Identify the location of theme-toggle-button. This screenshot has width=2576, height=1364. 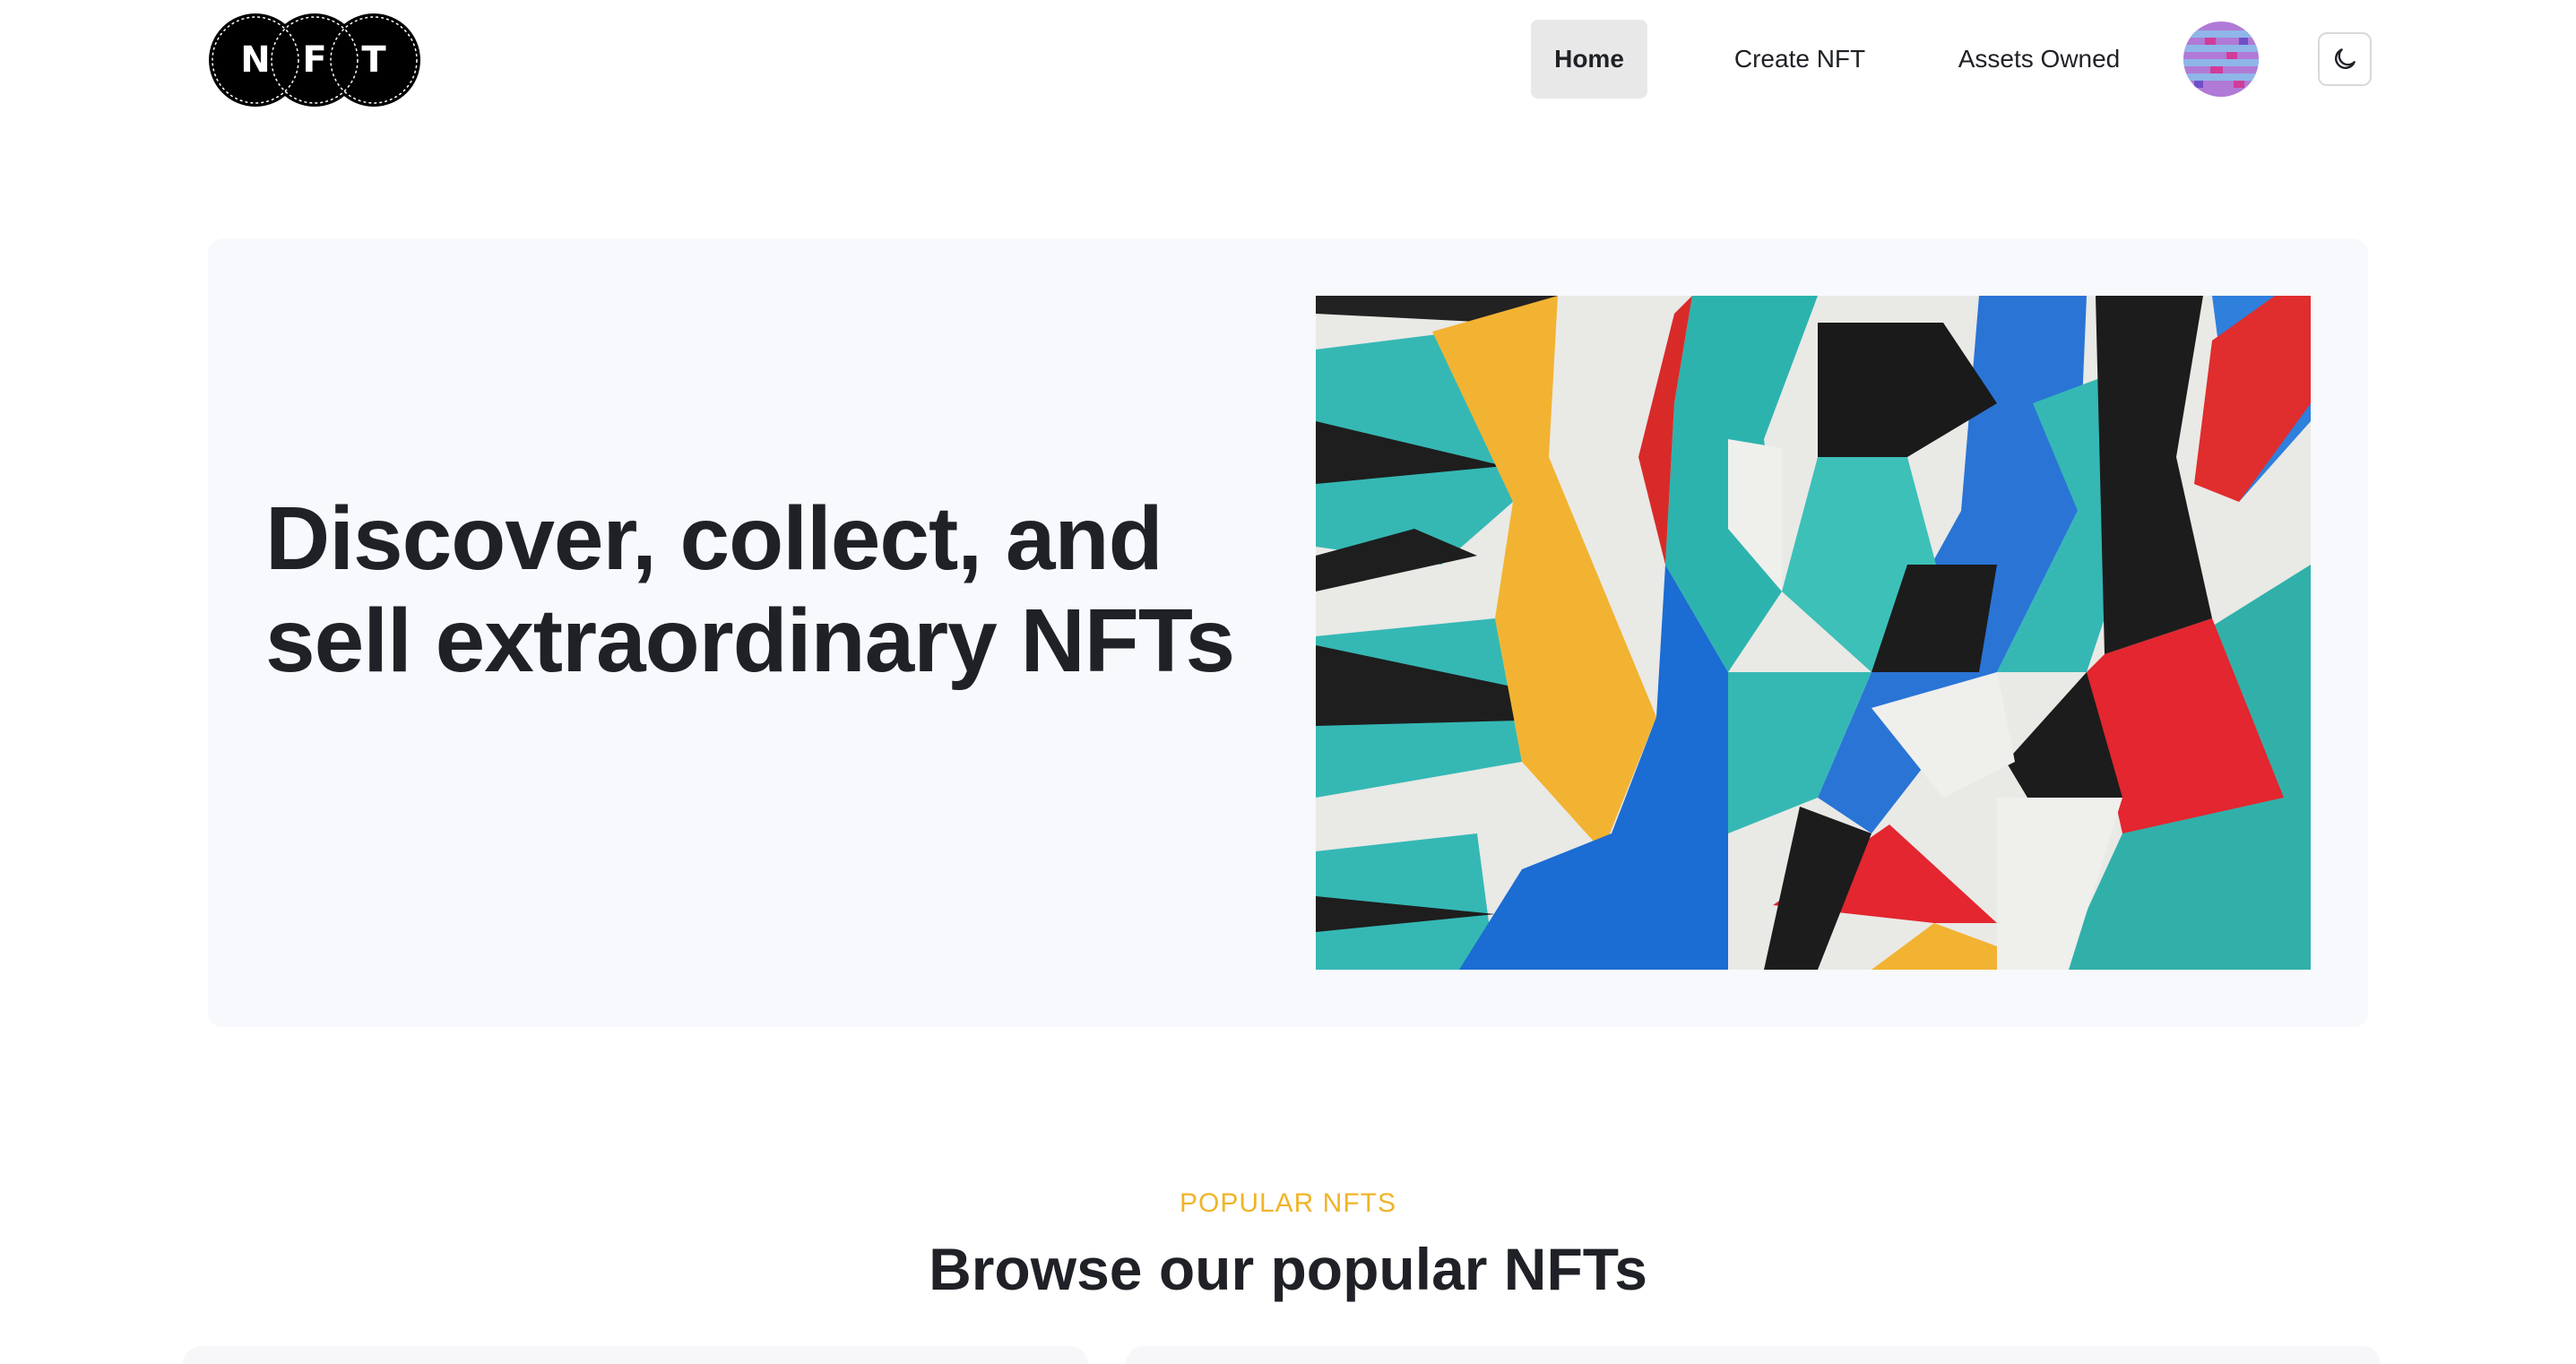
(2345, 59).